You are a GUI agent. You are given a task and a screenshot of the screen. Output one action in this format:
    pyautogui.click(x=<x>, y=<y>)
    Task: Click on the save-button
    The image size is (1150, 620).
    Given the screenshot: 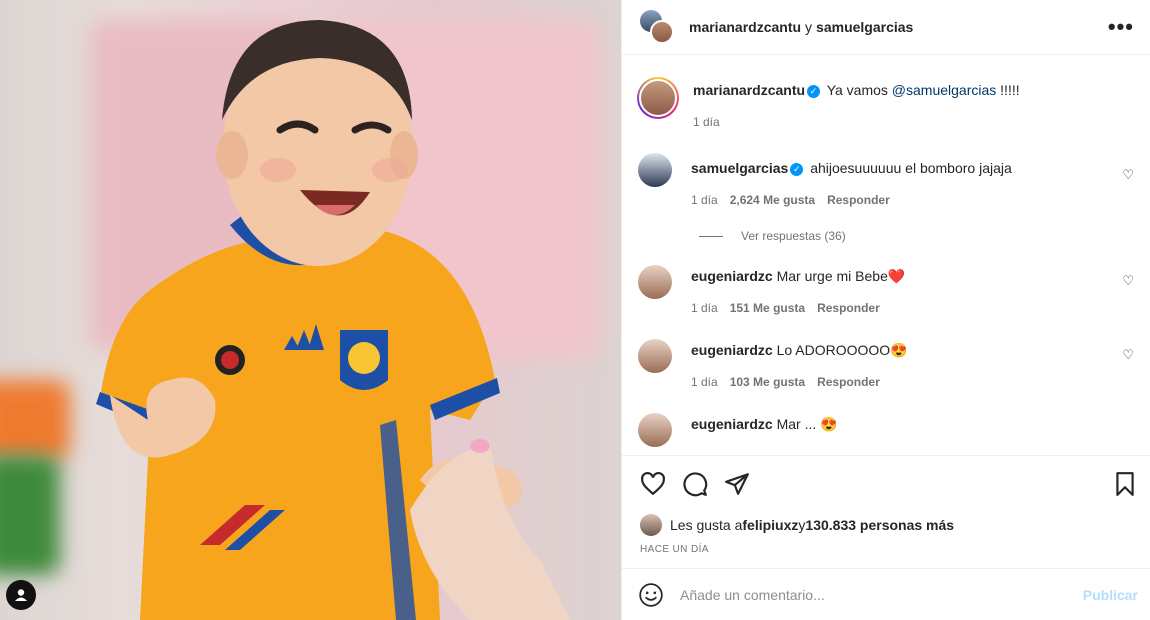 What is the action you would take?
    pyautogui.click(x=1125, y=484)
    